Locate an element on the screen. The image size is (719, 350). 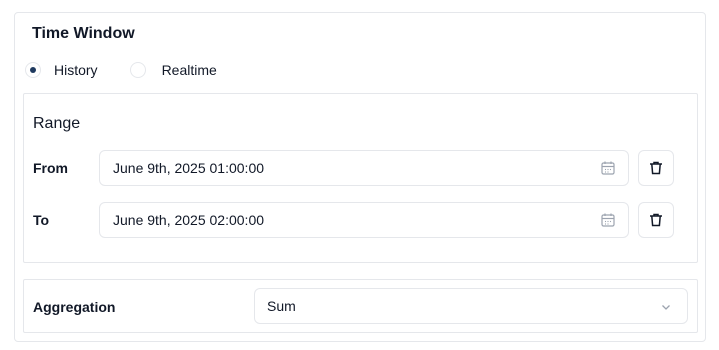
from-label: From is located at coordinates (50, 168).